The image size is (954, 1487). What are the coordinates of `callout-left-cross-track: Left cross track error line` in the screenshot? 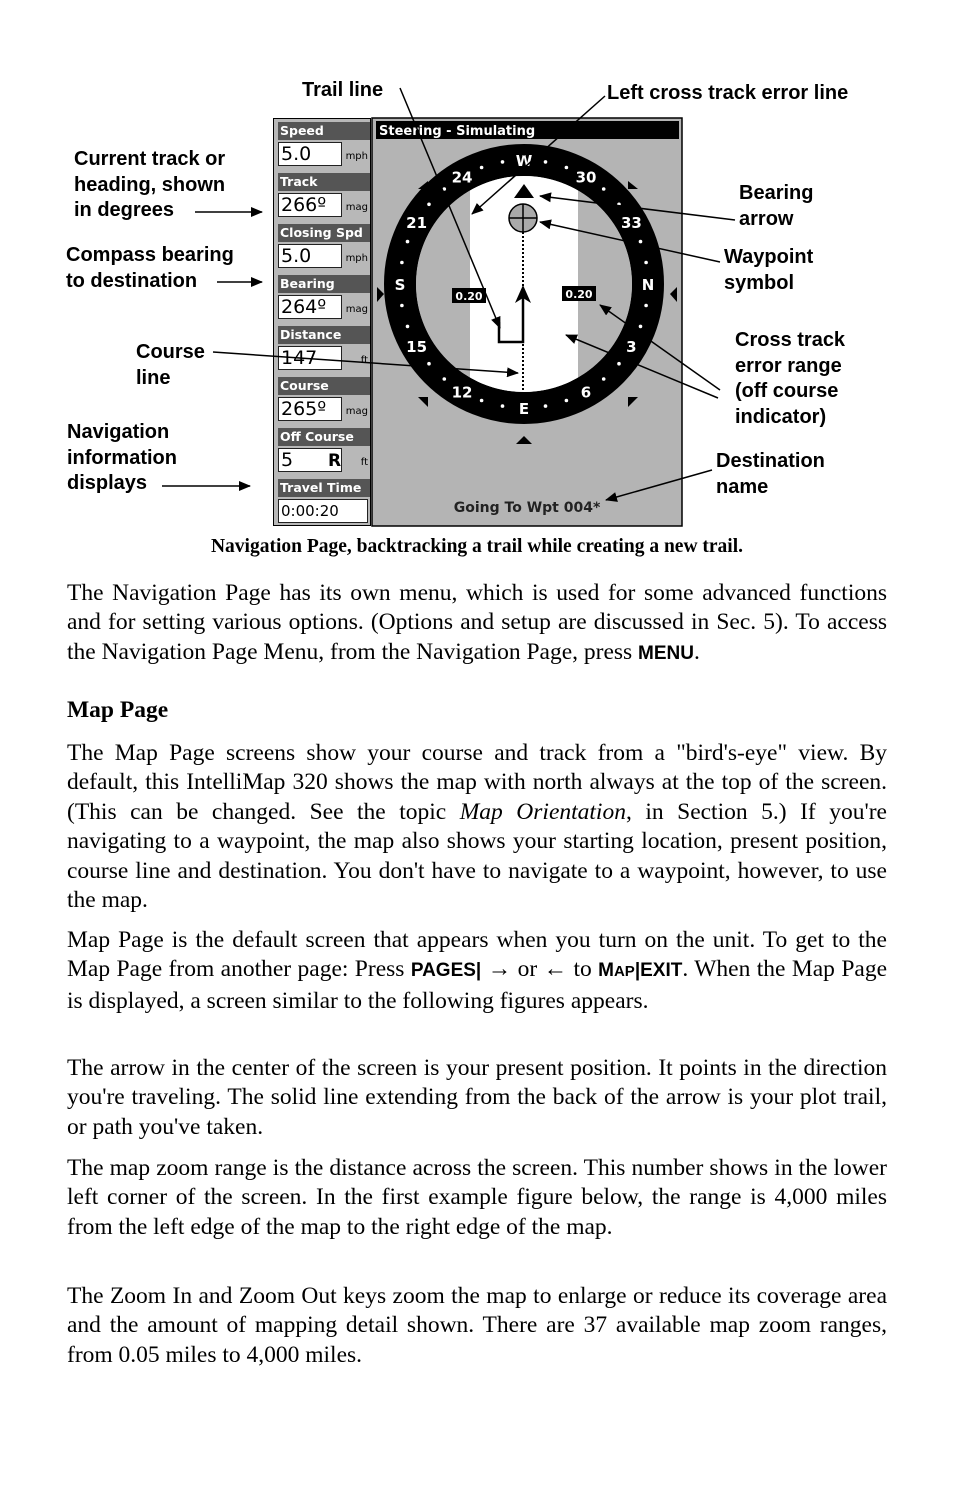 It's located at (727, 94).